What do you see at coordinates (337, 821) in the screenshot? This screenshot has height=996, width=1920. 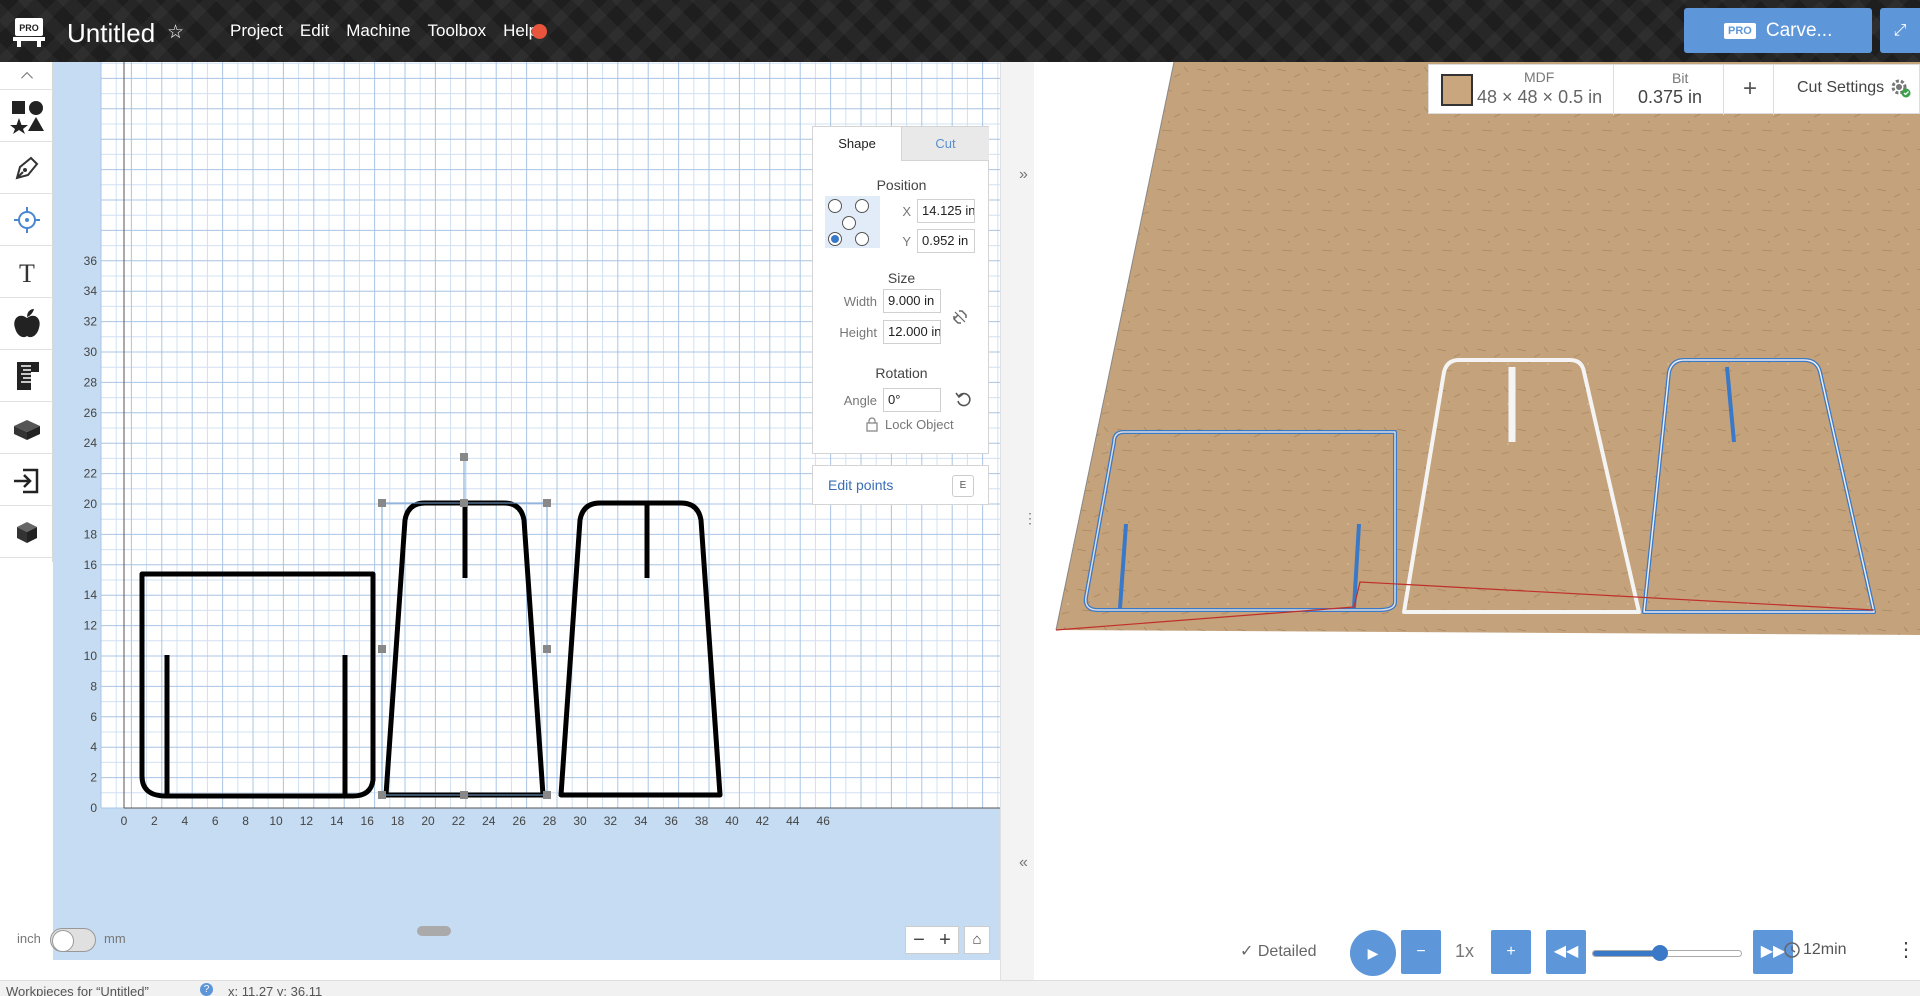 I see `x-tick-label: 14` at bounding box center [337, 821].